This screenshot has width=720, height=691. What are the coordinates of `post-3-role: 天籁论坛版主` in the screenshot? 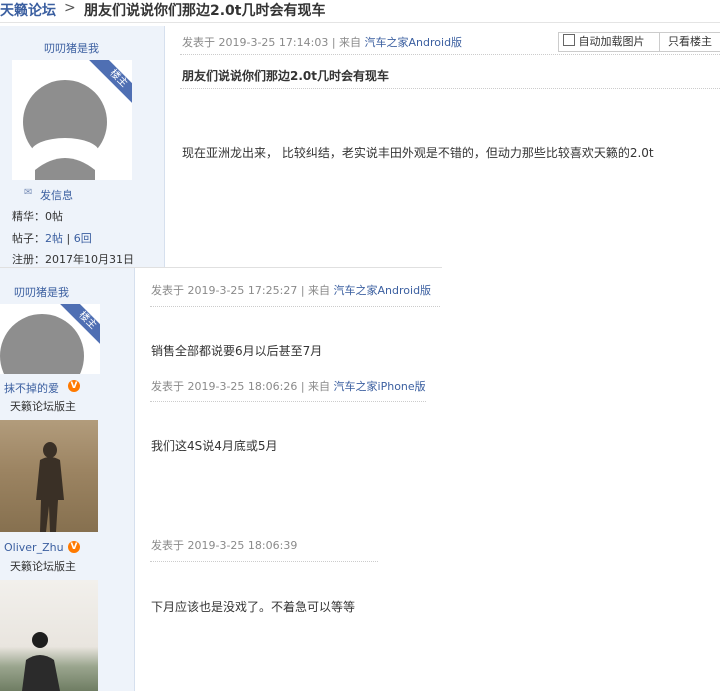 It's located at (43, 406).